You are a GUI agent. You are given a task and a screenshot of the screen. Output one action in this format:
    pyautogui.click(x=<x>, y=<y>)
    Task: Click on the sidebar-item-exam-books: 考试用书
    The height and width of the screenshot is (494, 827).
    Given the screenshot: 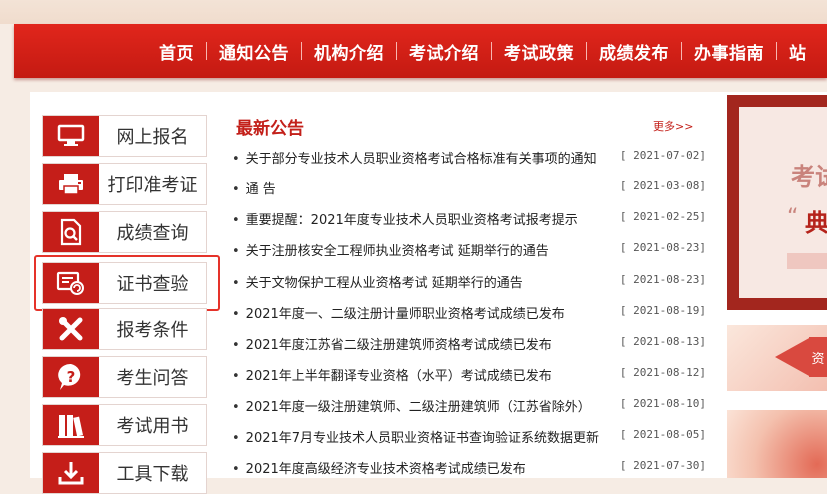 What is the action you would take?
    pyautogui.click(x=124, y=425)
    